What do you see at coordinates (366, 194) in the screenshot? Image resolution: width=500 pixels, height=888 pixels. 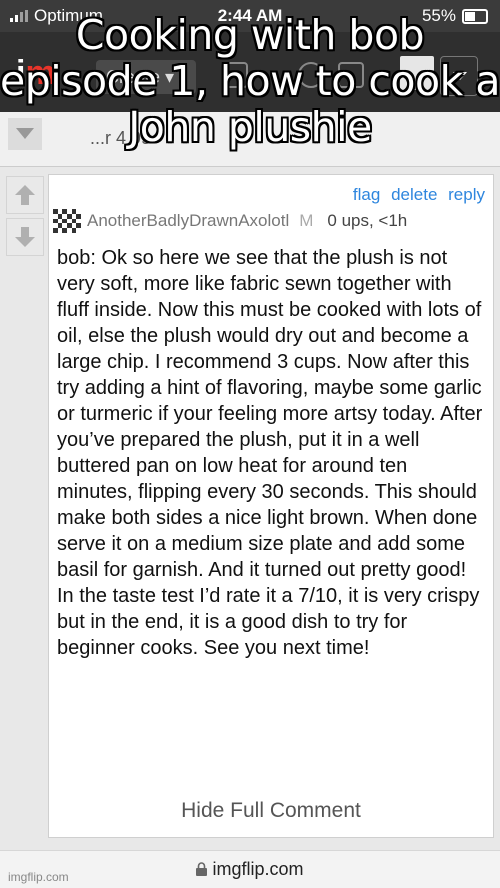 I see `flag-link: flag` at bounding box center [366, 194].